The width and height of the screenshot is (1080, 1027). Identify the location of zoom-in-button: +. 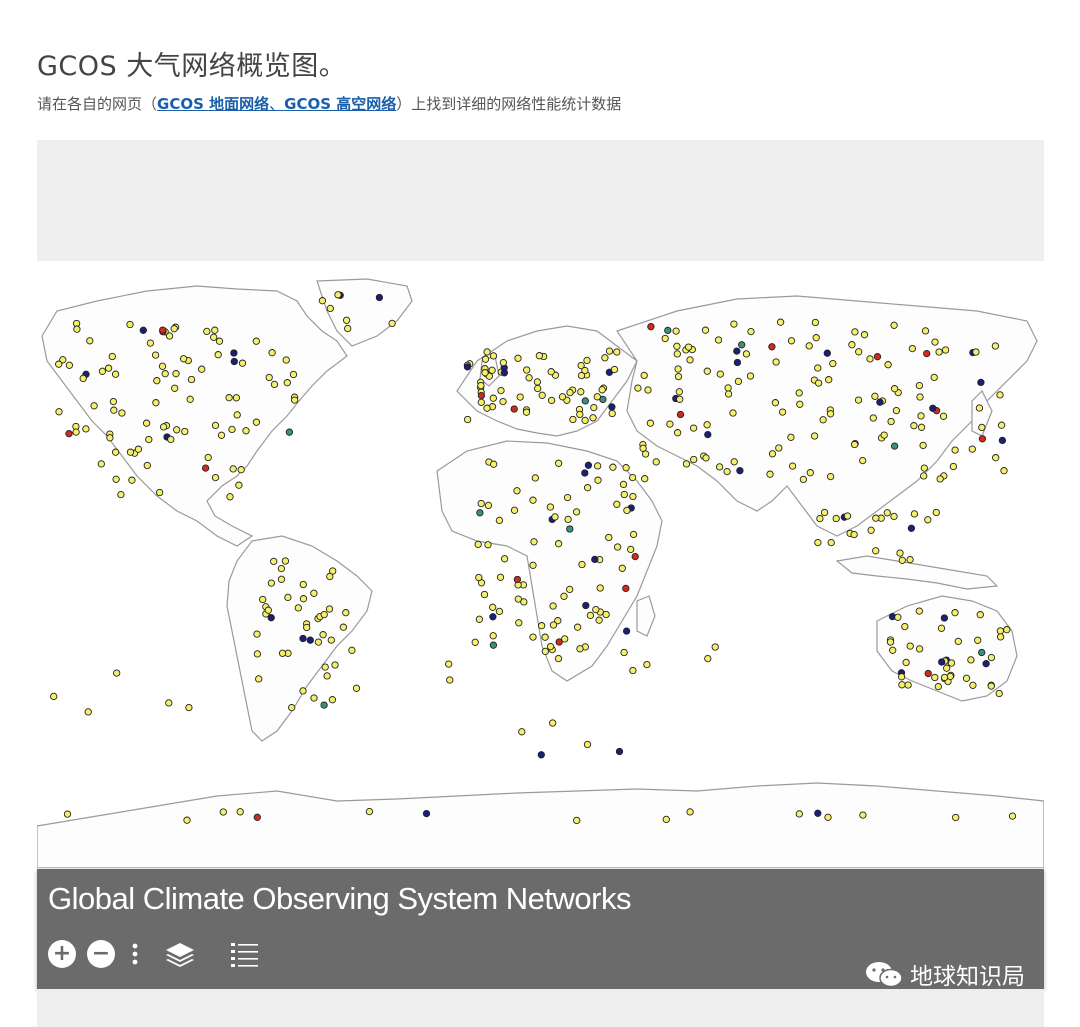
(62, 954).